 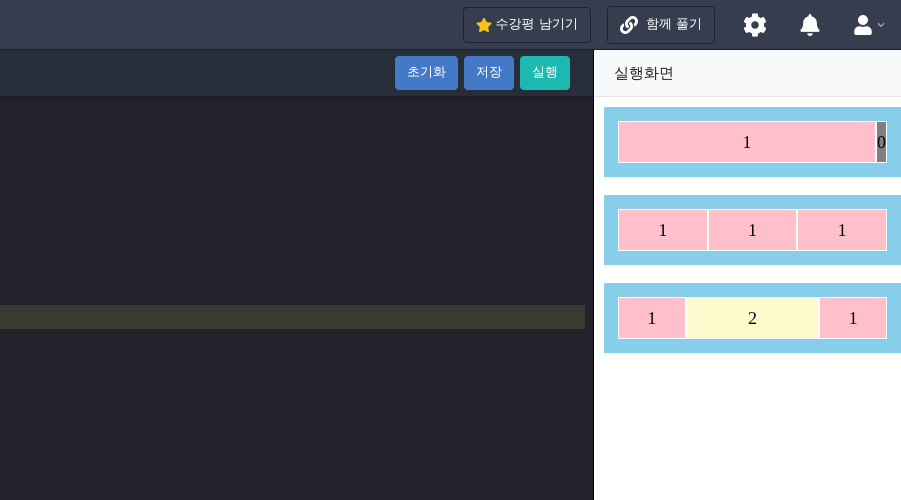 I want to click on chevron-down-icon, so click(x=881, y=24).